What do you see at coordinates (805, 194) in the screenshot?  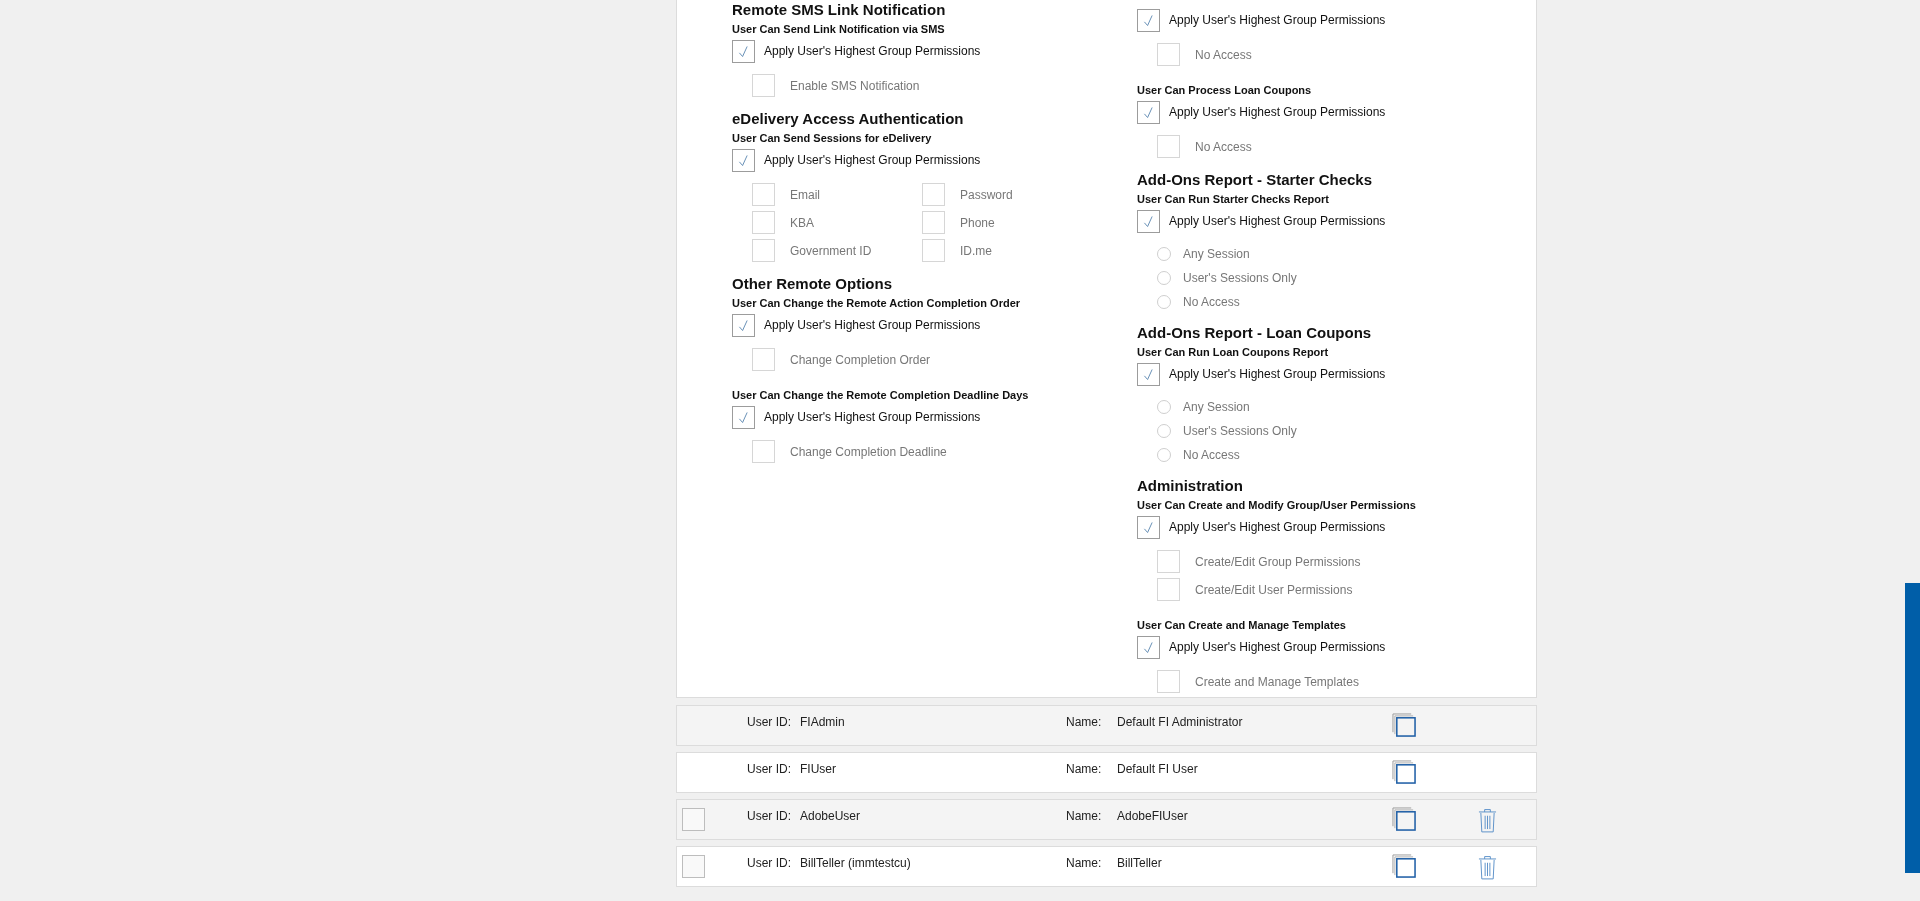 I see `checkbox-label: Email` at bounding box center [805, 194].